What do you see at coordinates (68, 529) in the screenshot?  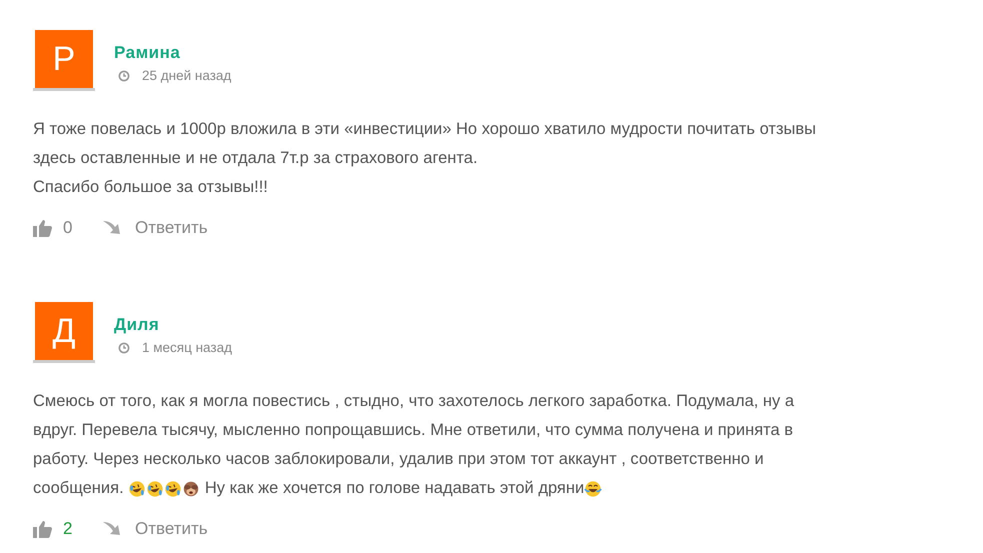 I see `like-count: 2` at bounding box center [68, 529].